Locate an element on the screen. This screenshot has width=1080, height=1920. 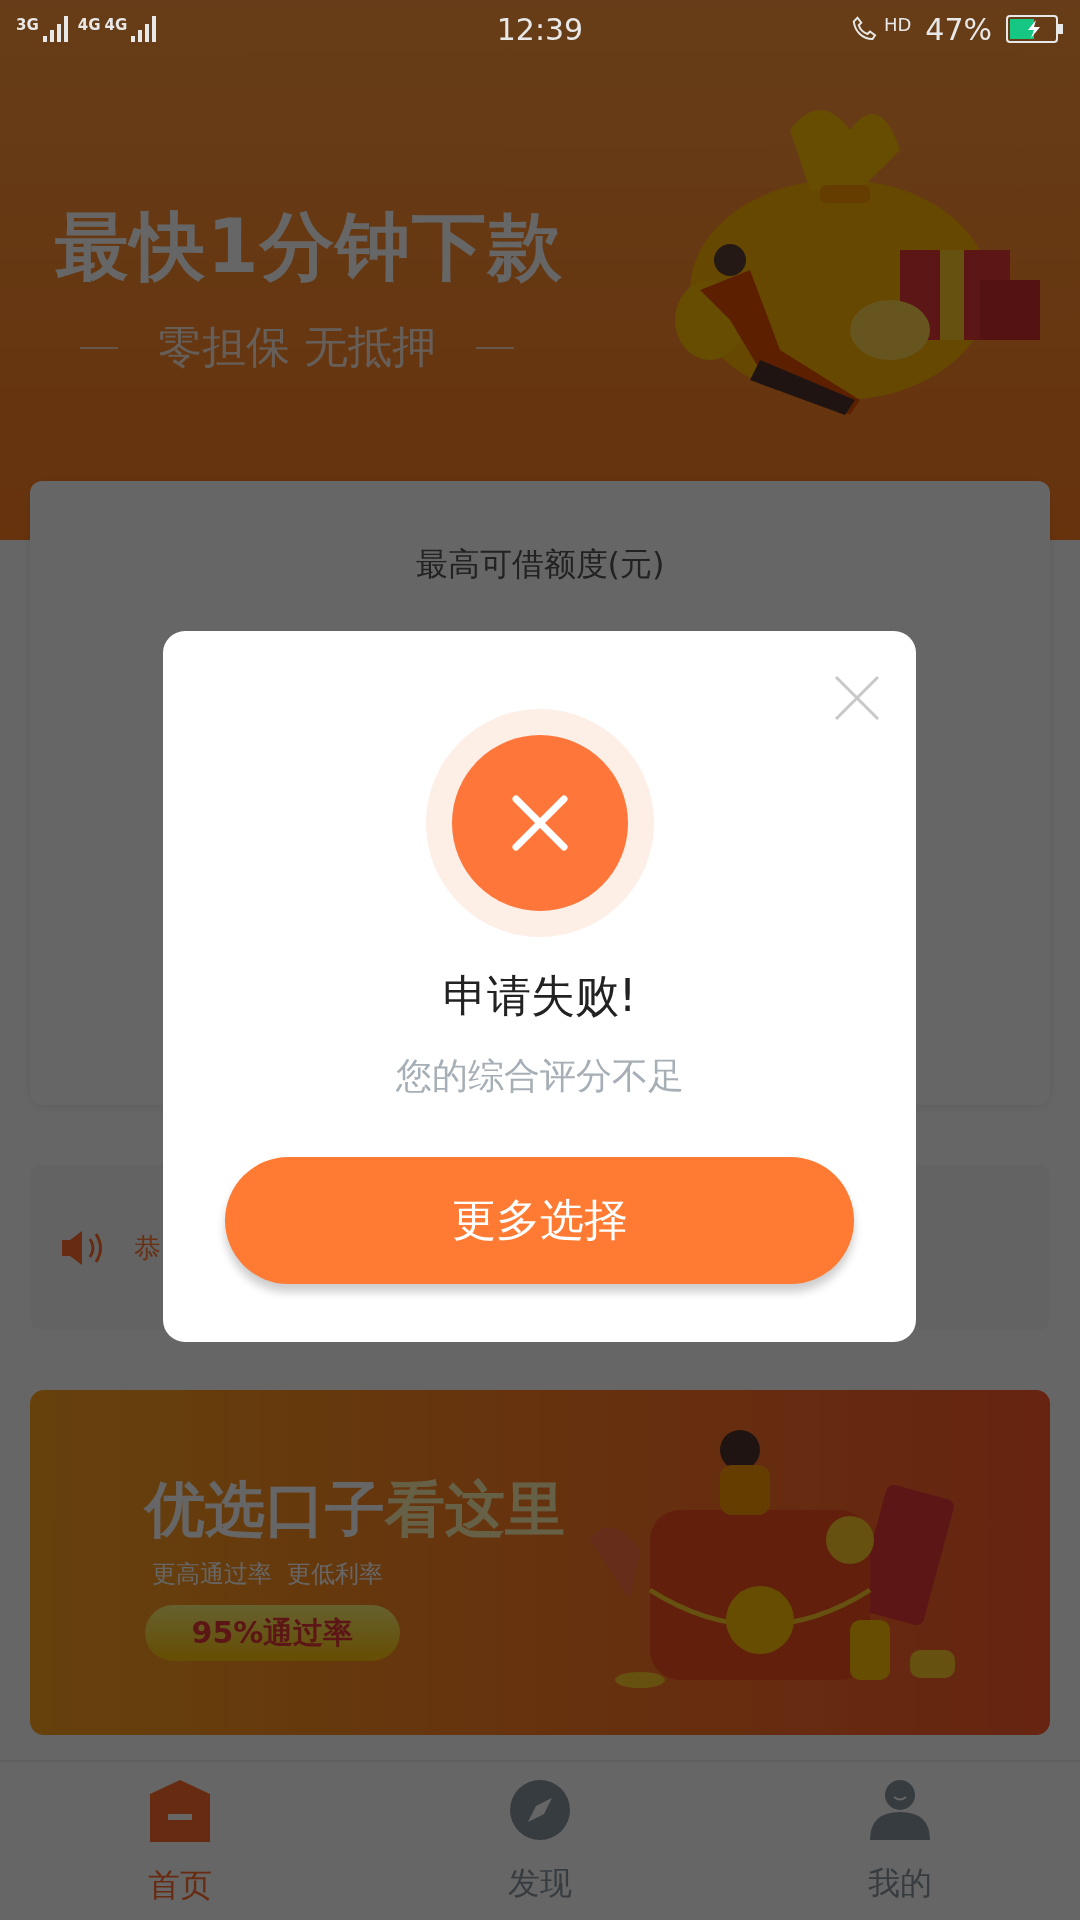
limit-label: 最高可借额度(元) is located at coordinates (540, 564).